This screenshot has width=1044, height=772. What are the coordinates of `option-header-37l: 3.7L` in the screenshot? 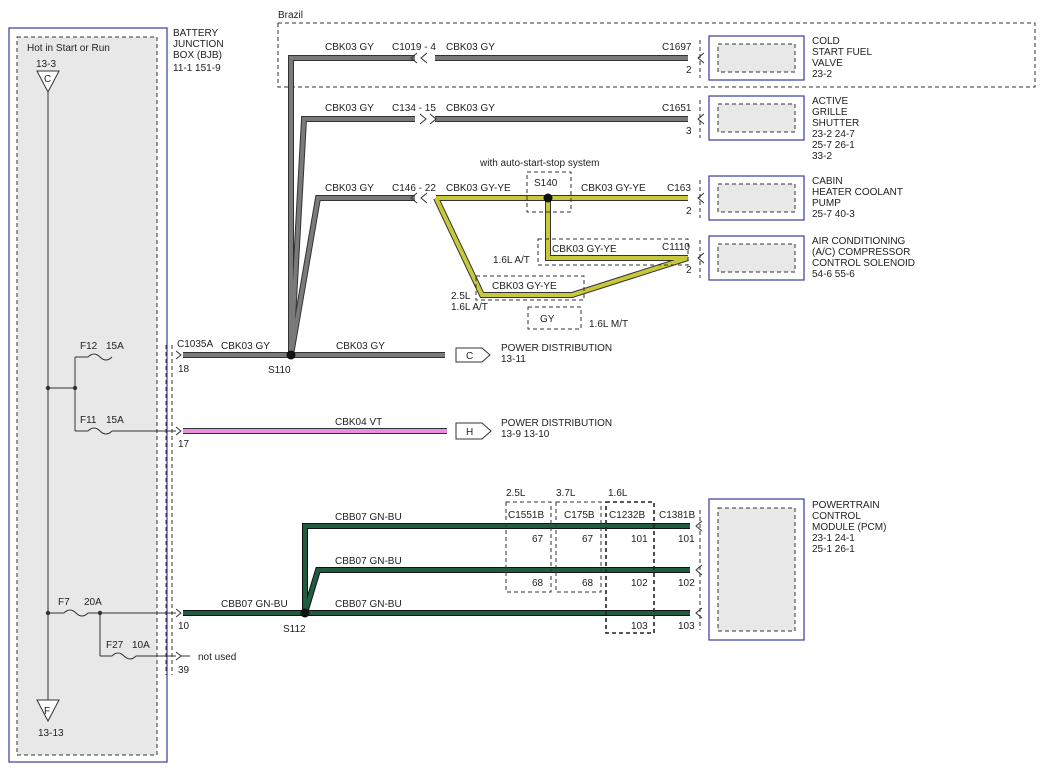 It's located at (566, 493).